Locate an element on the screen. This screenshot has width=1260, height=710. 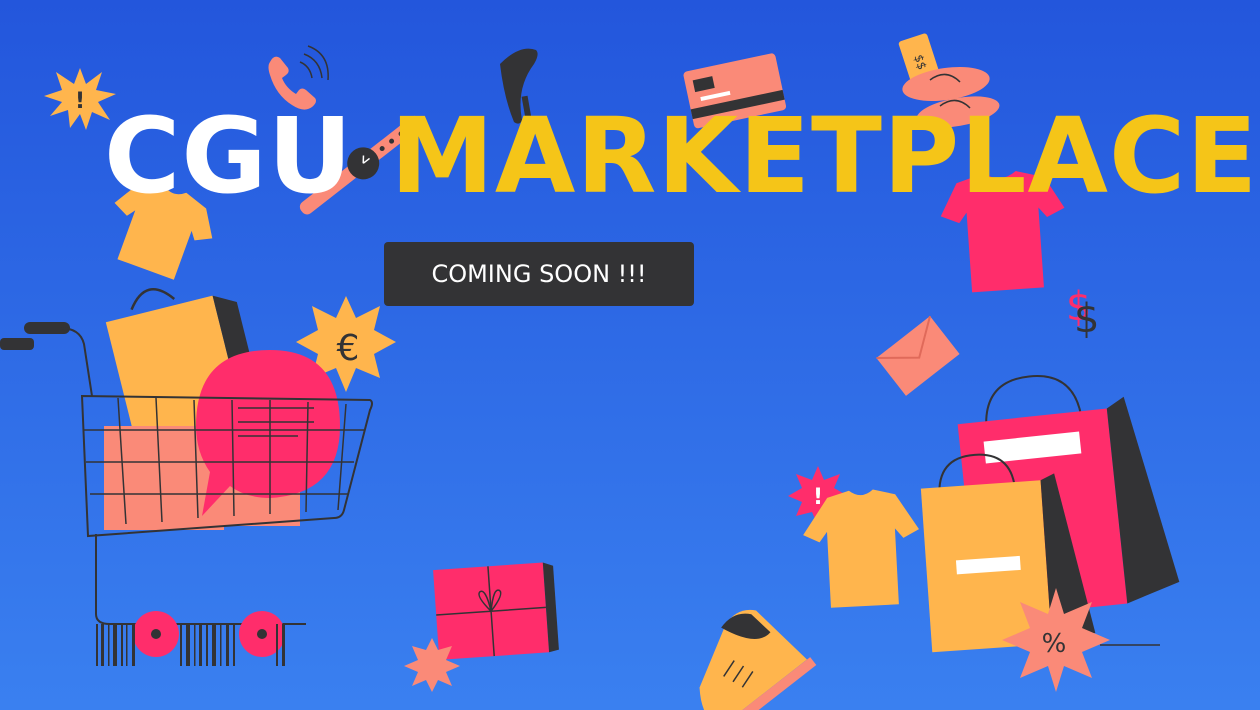
shoe-icon is located at coordinates (758, 659).